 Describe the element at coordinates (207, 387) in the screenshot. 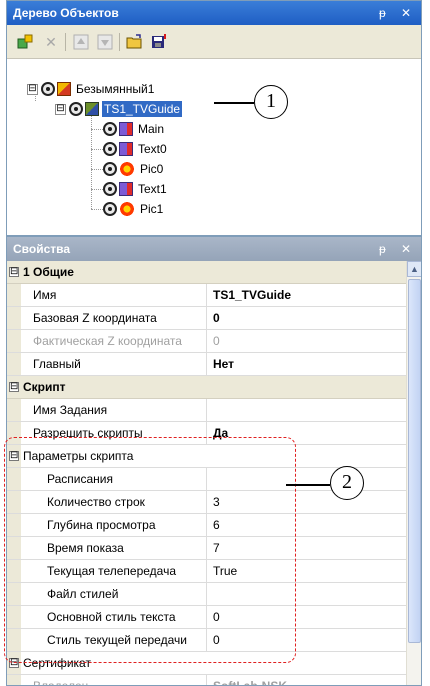

I see `category-script: ⊟ Скрипт` at that location.